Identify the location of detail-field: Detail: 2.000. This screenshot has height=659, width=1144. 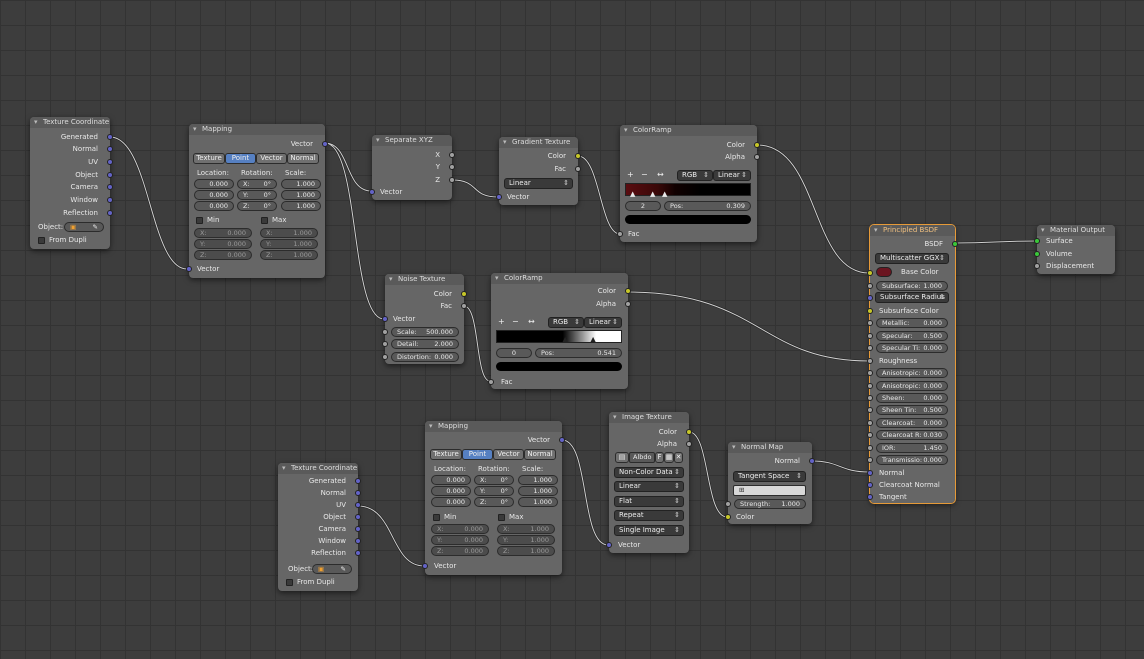
(425, 344).